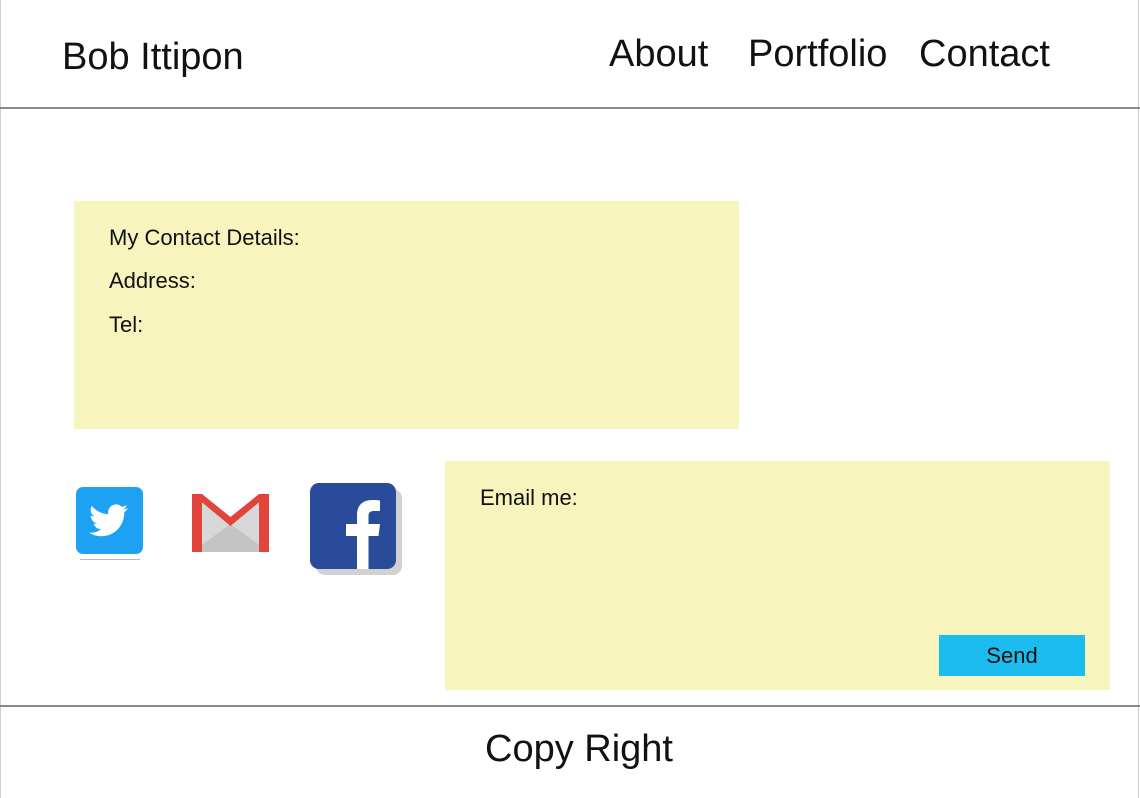 This screenshot has height=798, width=1140. I want to click on site-title: Bob Ittipon, so click(153, 57).